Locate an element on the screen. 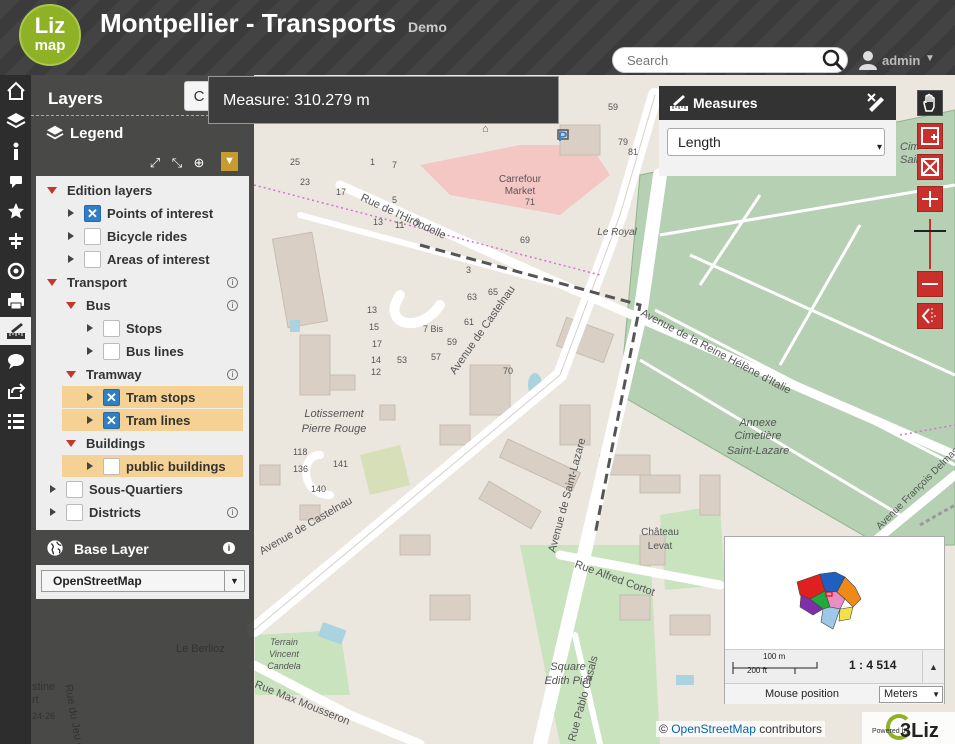 The width and height of the screenshot is (955, 744). locate-icon is located at coordinates (15, 271).